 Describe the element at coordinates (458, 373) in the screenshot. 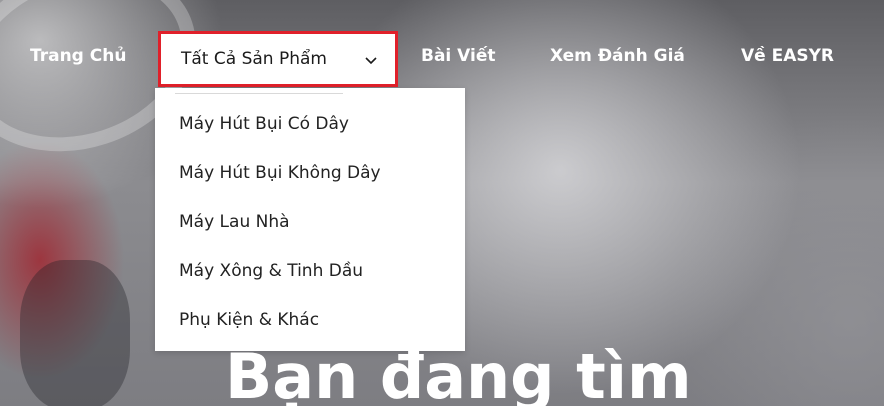

I see `hero-title: Bạn đang tìm` at that location.